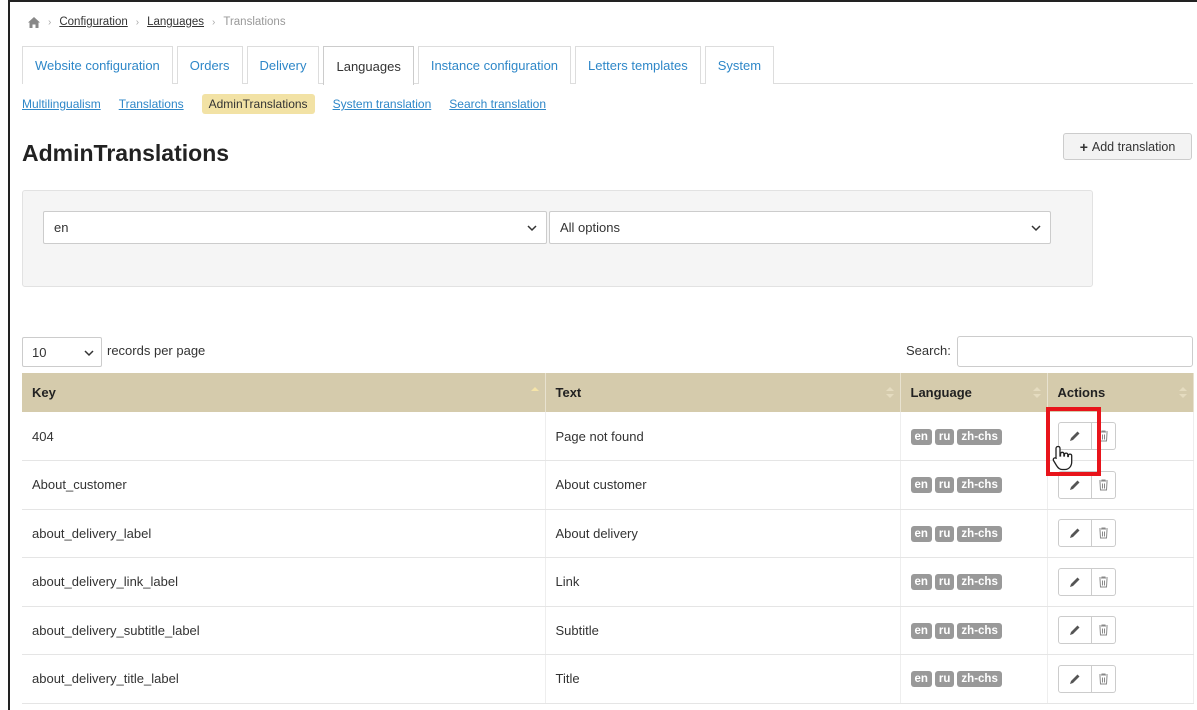 Image resolution: width=1197 pixels, height=710 pixels. Describe the element at coordinates (283, 65) in the screenshot. I see `tab-delivery: Delivery` at that location.